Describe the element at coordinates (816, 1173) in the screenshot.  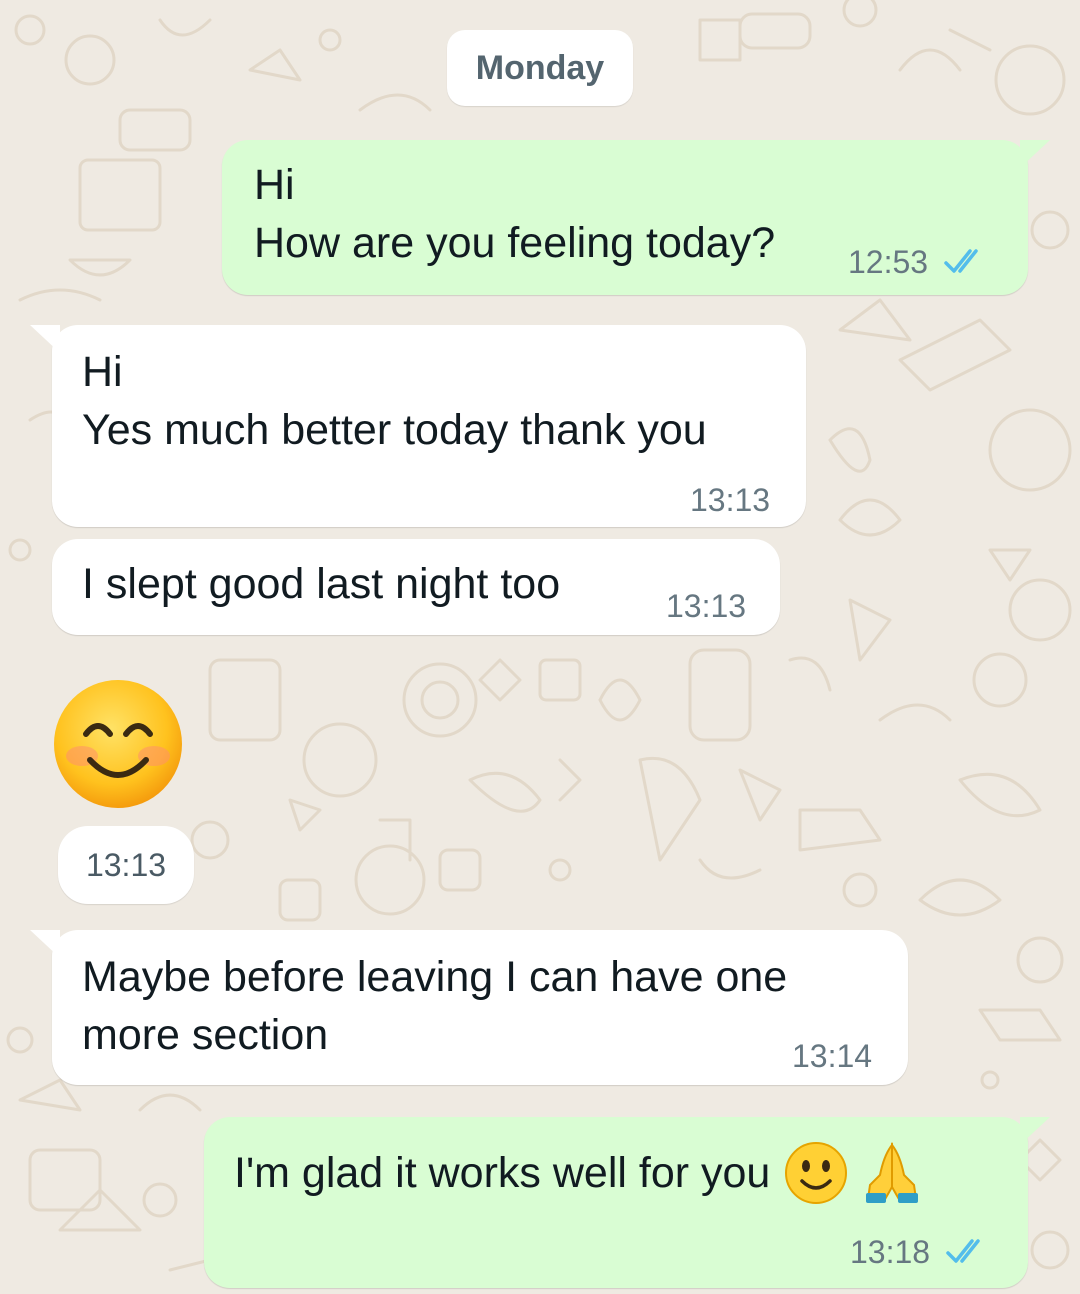
I see `slightly-smiling-face-emoji` at that location.